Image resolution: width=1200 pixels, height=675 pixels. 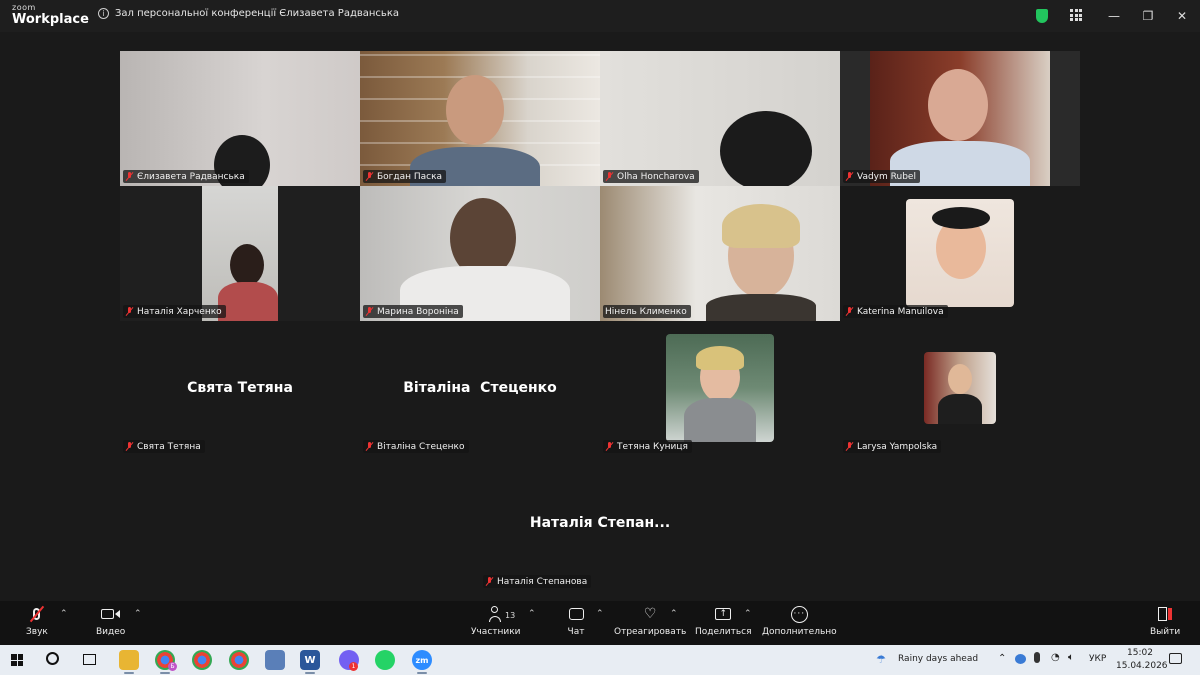 What do you see at coordinates (886, 176) in the screenshot?
I see `participant-name: Vadym Rubel` at bounding box center [886, 176].